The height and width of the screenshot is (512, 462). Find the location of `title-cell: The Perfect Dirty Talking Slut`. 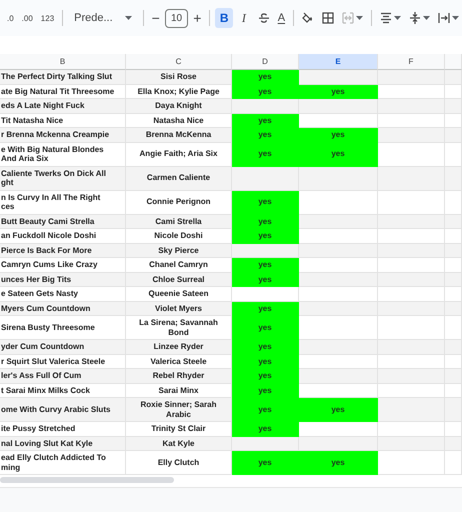

title-cell: The Perfect Dirty Talking Slut is located at coordinates (63, 77).